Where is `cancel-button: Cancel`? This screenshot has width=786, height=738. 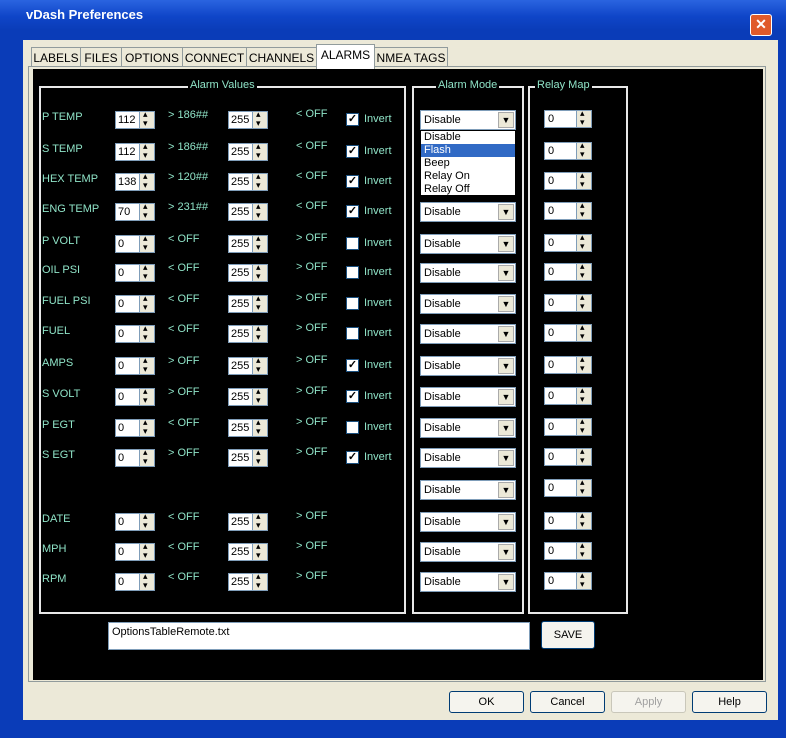 cancel-button: Cancel is located at coordinates (567, 702).